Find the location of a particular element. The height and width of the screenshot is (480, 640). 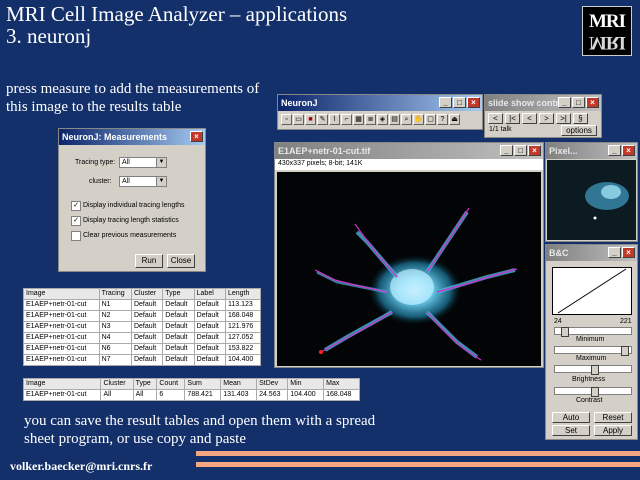

stats-header: Sum is located at coordinates (203, 384).